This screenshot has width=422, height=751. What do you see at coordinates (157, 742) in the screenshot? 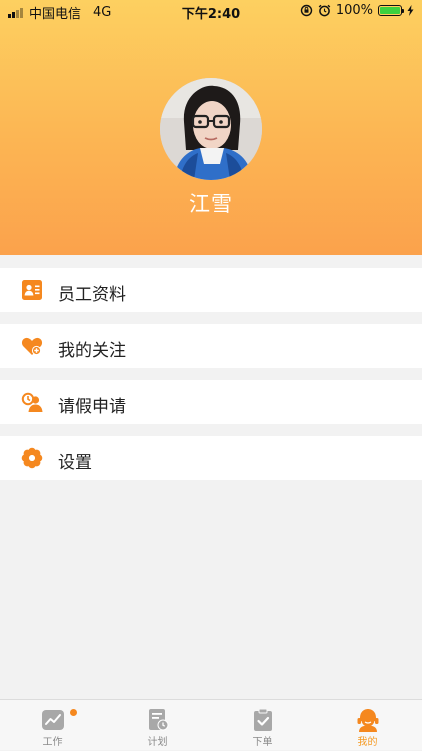
I see `tab-label: 计划` at bounding box center [157, 742].